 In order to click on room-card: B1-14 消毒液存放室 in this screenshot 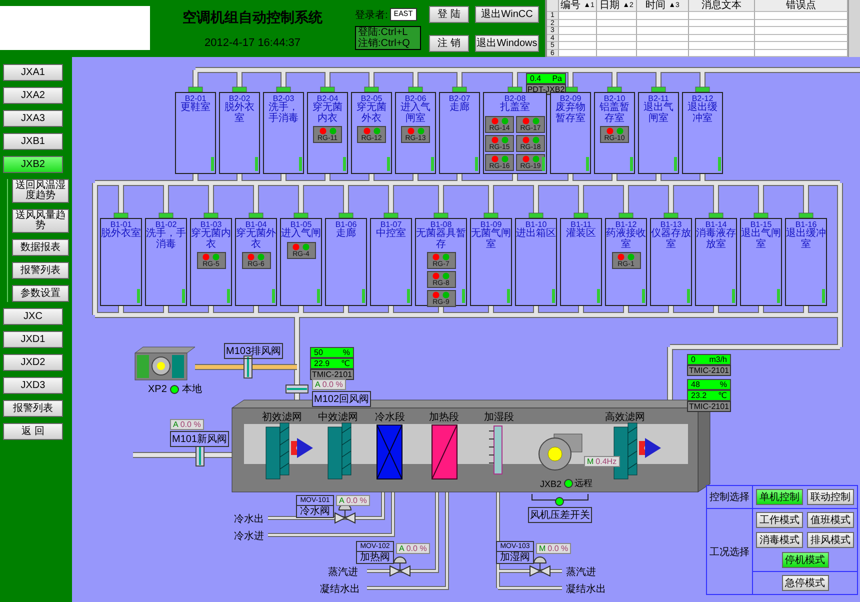, I will do `click(716, 262)`.